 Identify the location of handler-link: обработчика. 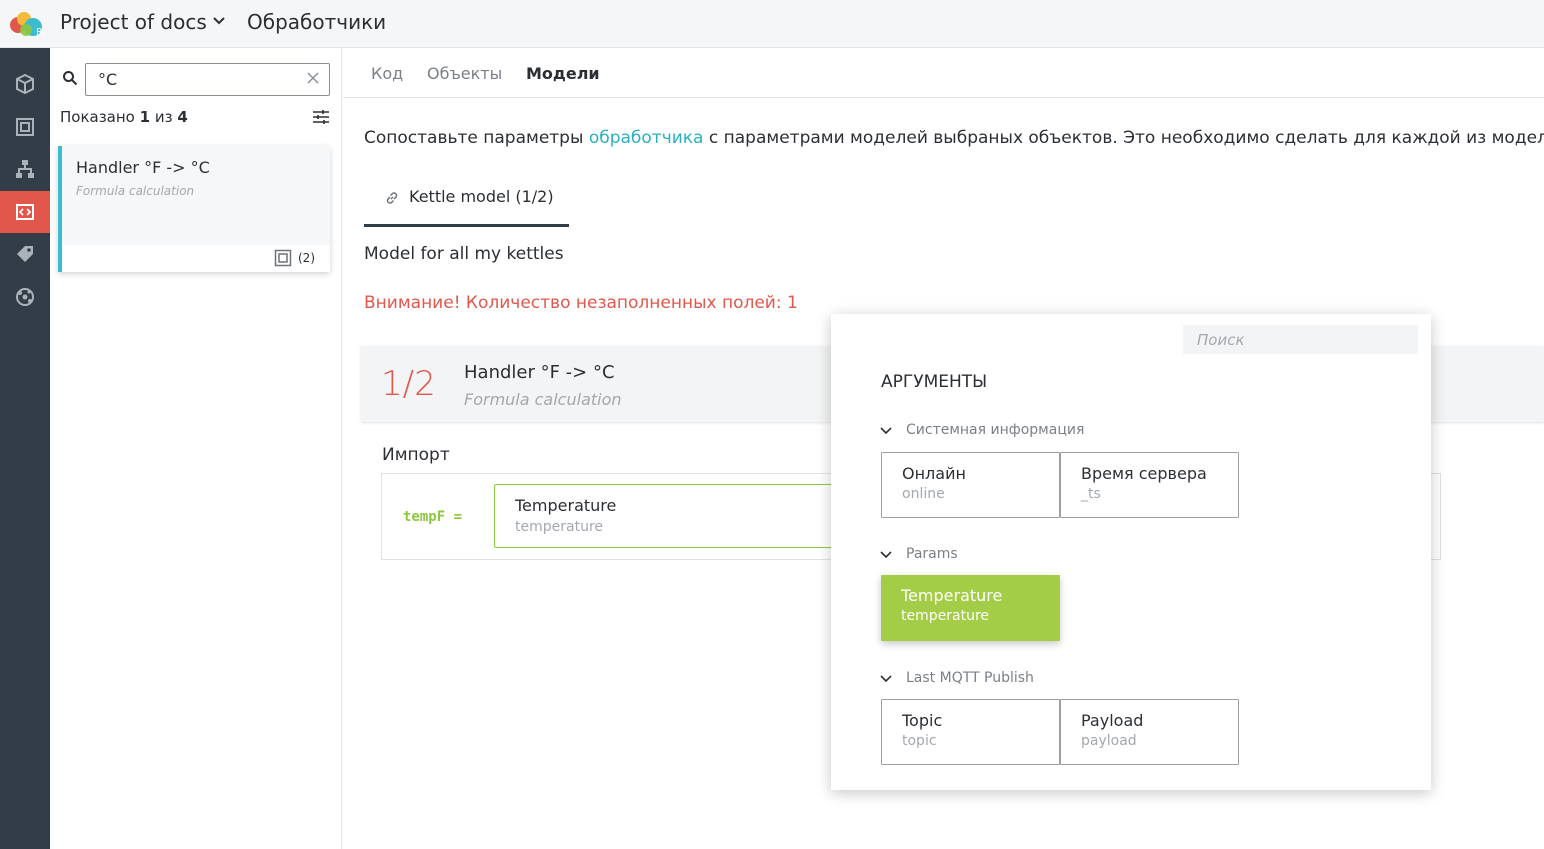
(646, 138).